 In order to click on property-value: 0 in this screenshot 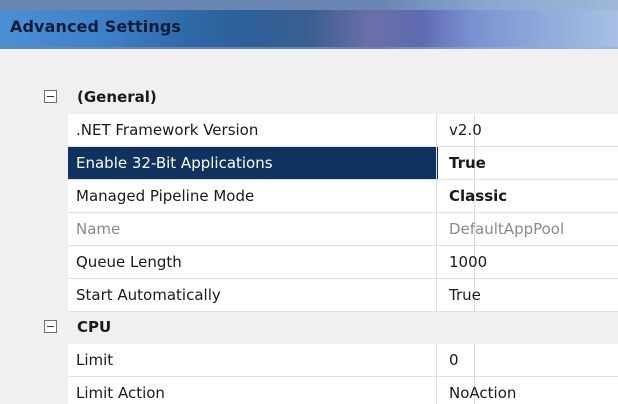, I will do `click(454, 360)`.